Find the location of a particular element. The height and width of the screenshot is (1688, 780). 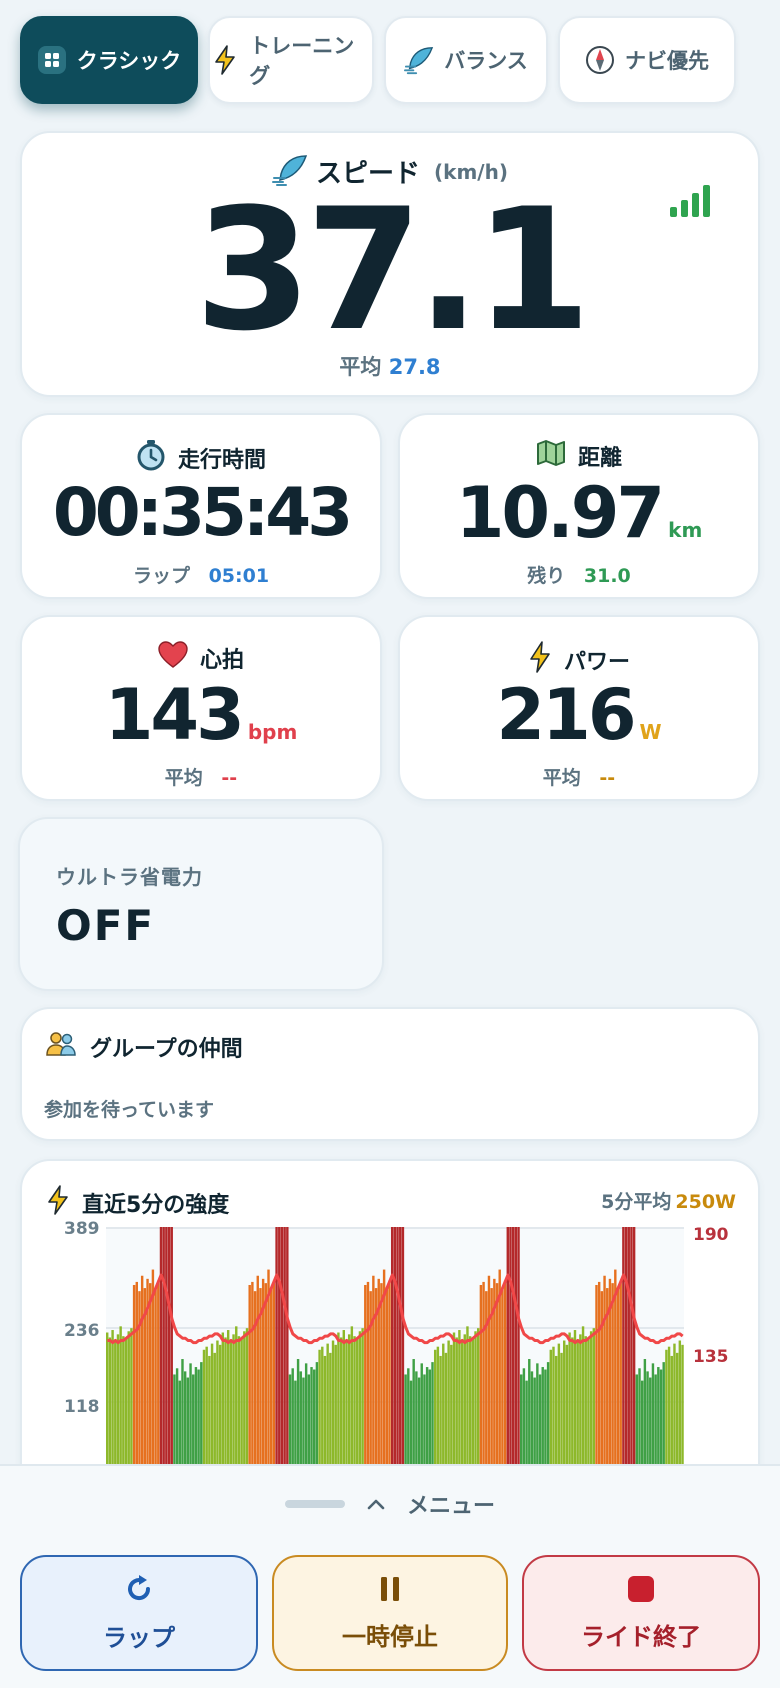

tab-training: トレーニング is located at coordinates (291, 60).